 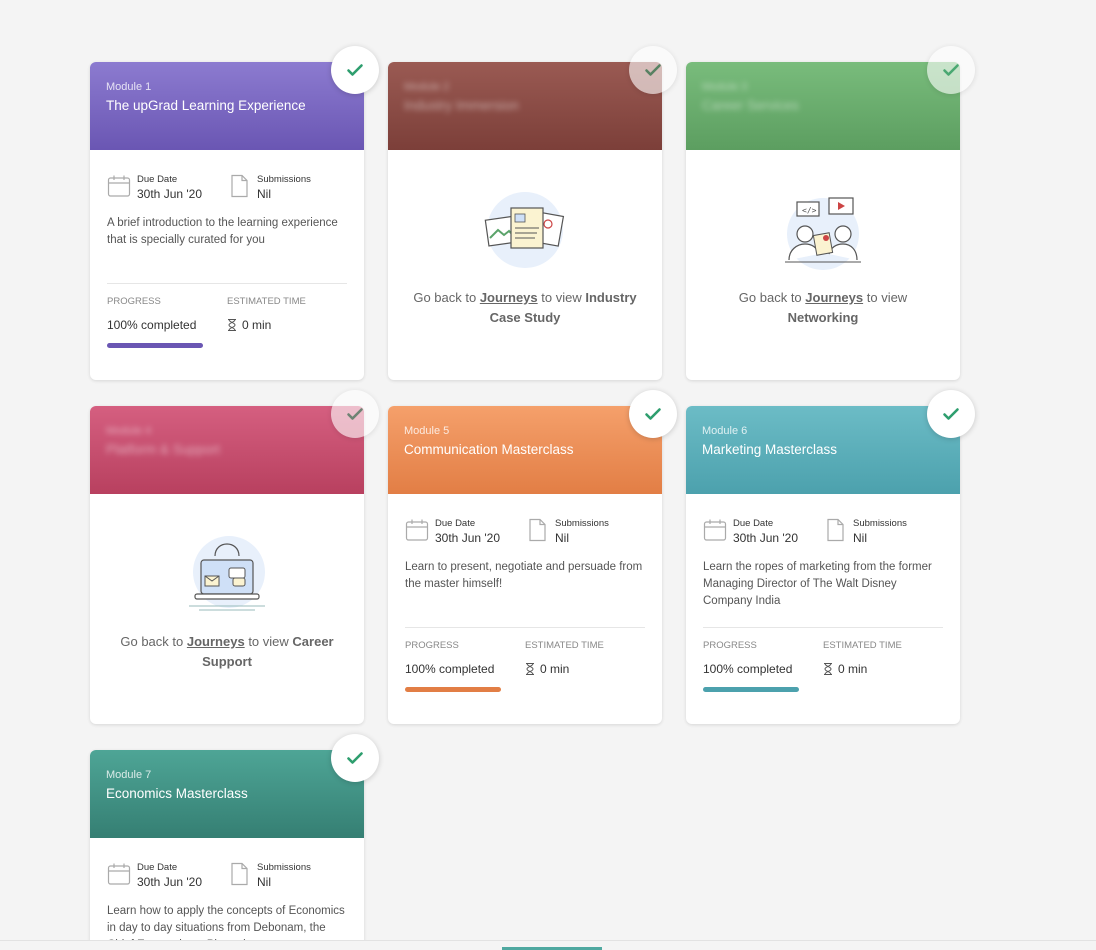 I want to click on locked-message: Go back to Journeys to view Networking, so click(x=823, y=308).